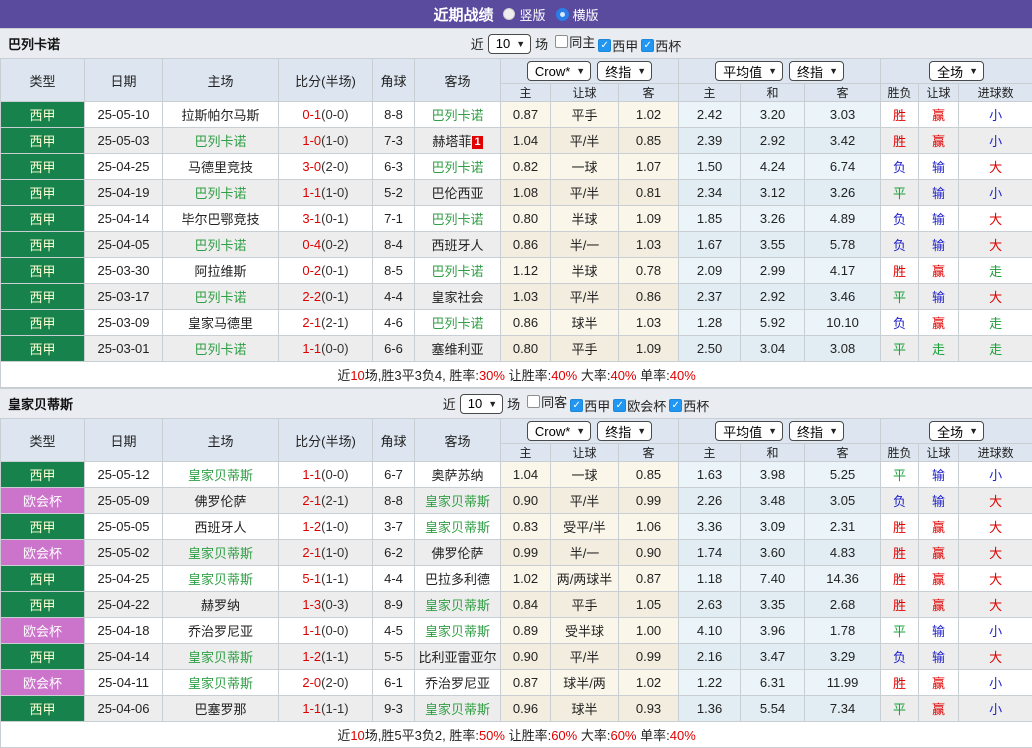 The image size is (1032, 748). I want to click on home-team-link: 皇家马德里, so click(220, 323).